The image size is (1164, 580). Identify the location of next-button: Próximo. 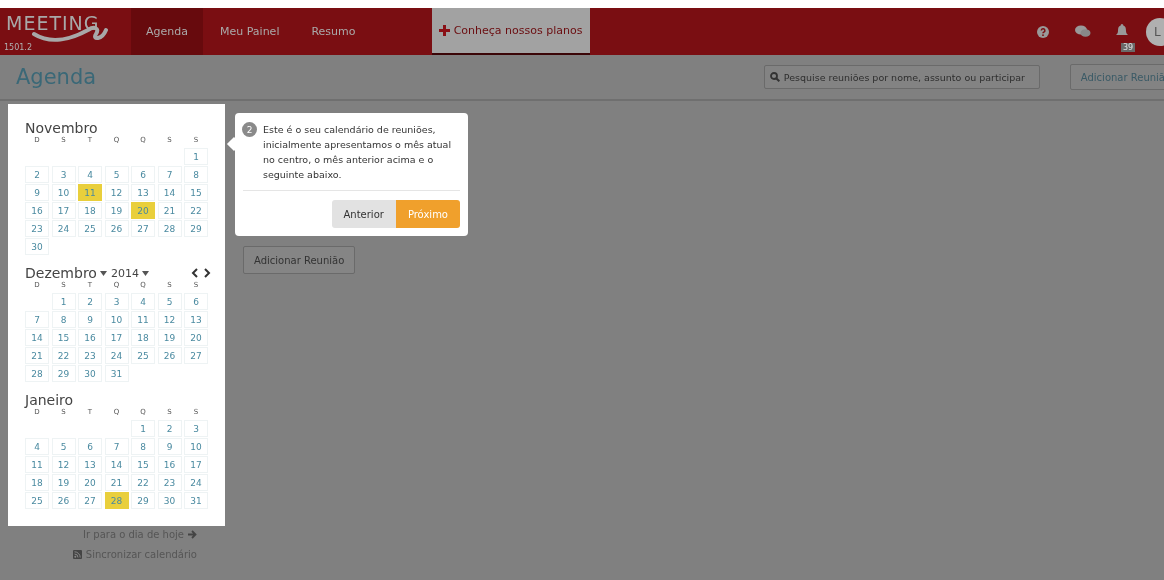
(427, 214).